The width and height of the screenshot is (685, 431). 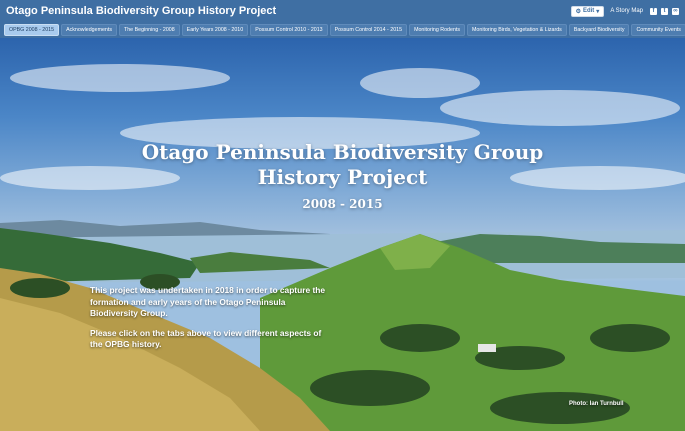 What do you see at coordinates (578, 11) in the screenshot?
I see `gear-icon: ⚙` at bounding box center [578, 11].